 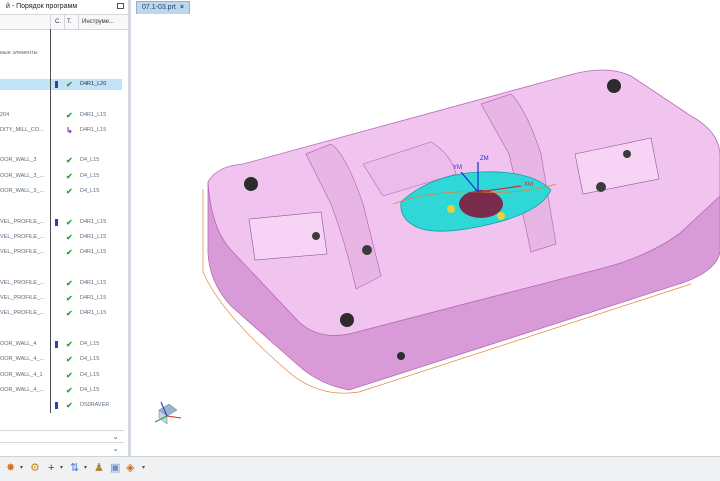 I want to click on tool-marker, so click(x=501, y=216).